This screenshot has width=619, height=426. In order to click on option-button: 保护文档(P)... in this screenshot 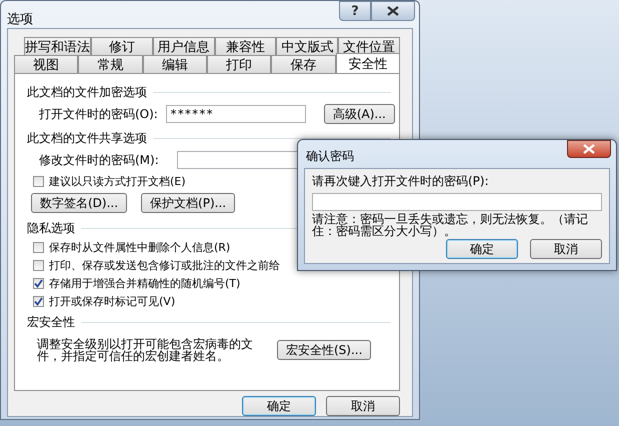, I will do `click(188, 203)`.